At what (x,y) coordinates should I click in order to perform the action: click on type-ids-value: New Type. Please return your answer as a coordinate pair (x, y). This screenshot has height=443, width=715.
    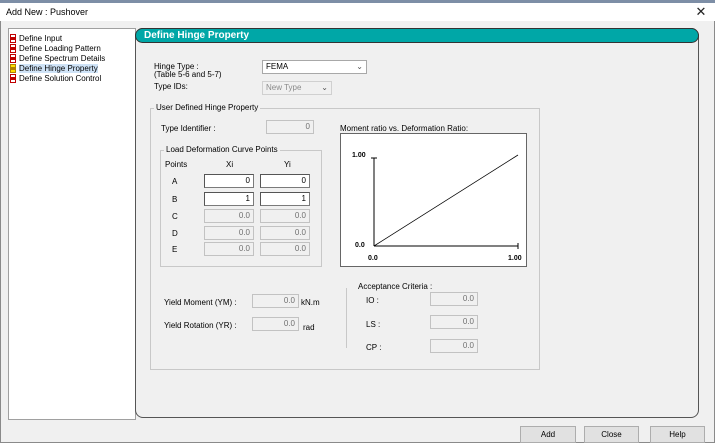
    Looking at the image, I should click on (284, 87).